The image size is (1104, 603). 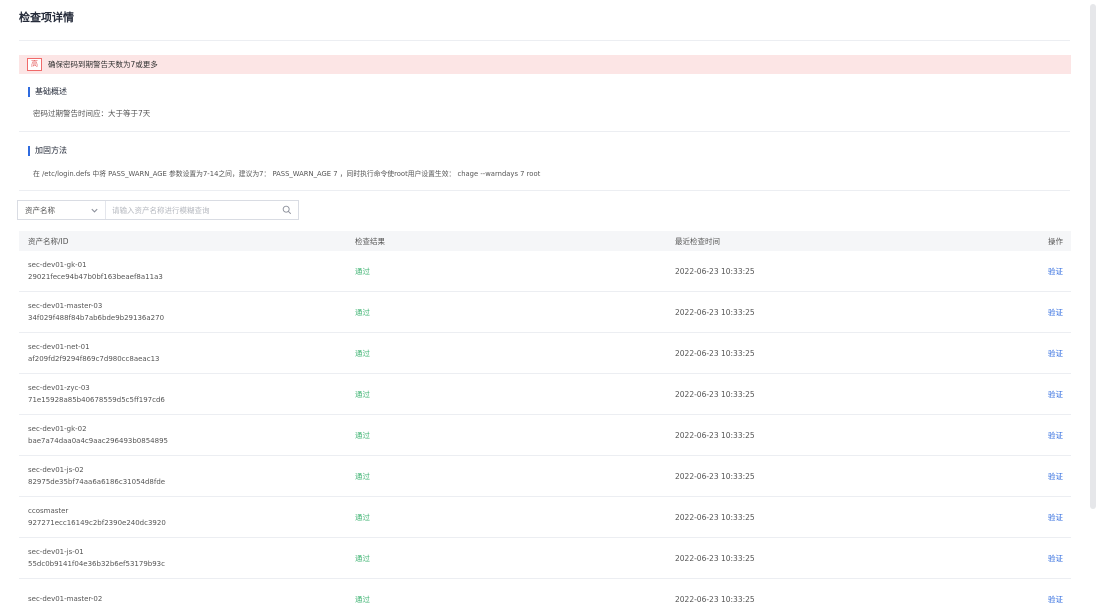 I want to click on column-header-action: 操作, so click(x=1055, y=241).